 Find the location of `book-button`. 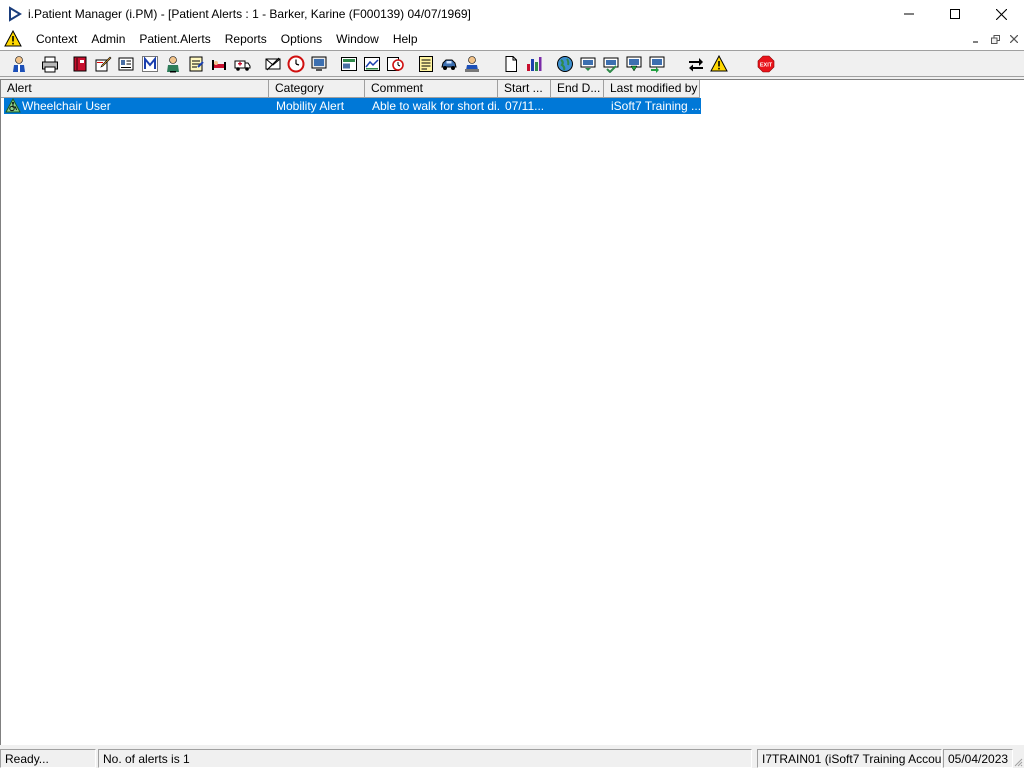

book-button is located at coordinates (80, 64).